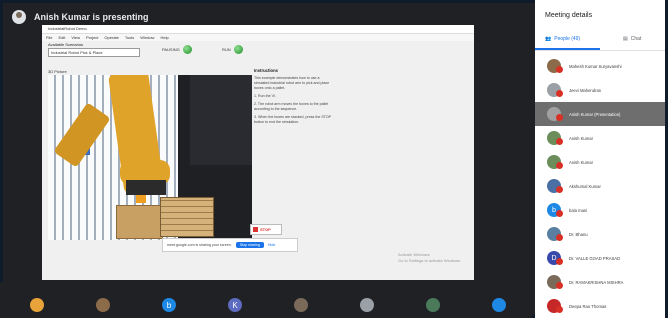 The height and width of the screenshot is (318, 668). I want to click on hide-button: Hide, so click(271, 245).